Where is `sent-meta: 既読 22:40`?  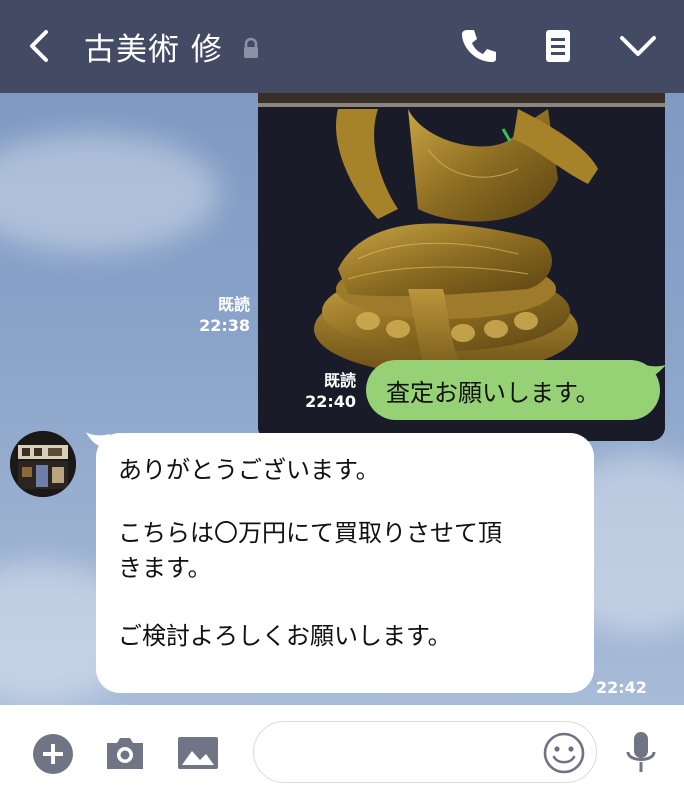 sent-meta: 既読 22:40 is located at coordinates (328, 391).